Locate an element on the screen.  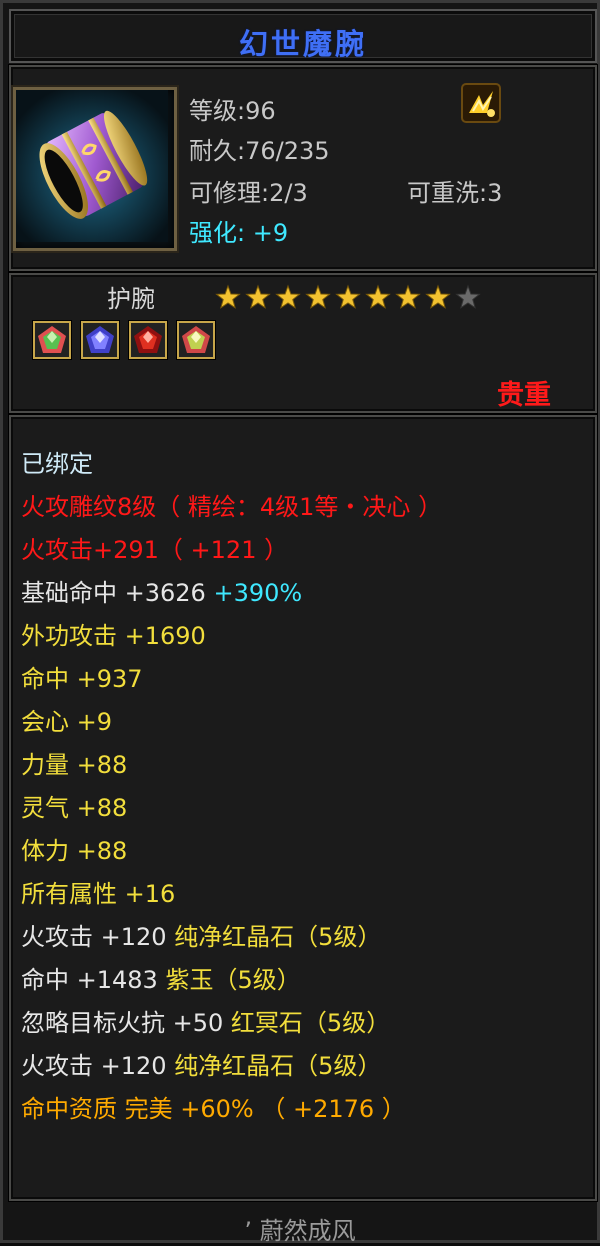
gem-name: 紫玉（5级） is located at coordinates (233, 980).